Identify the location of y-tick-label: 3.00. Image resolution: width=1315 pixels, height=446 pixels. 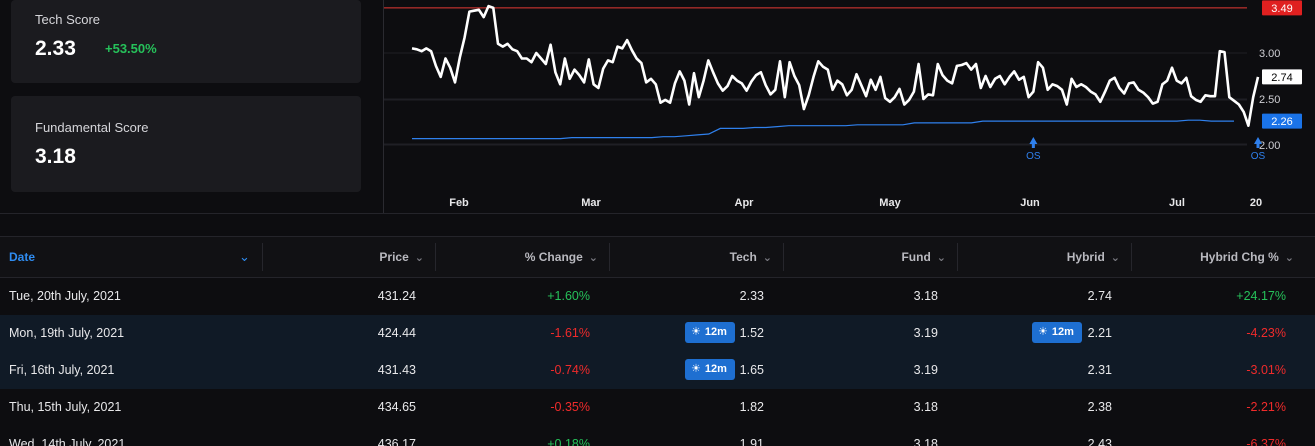
(1269, 54).